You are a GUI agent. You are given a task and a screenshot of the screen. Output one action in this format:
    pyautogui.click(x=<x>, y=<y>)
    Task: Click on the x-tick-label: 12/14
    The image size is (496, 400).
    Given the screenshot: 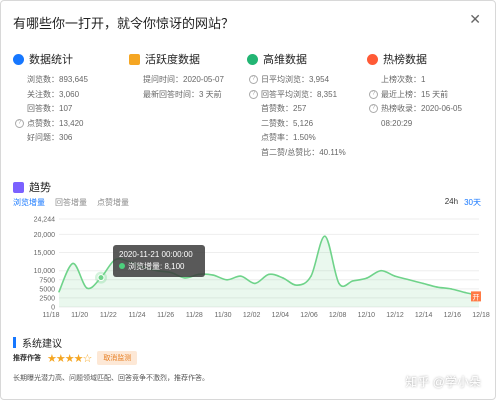 What is the action you would take?
    pyautogui.click(x=424, y=315)
    